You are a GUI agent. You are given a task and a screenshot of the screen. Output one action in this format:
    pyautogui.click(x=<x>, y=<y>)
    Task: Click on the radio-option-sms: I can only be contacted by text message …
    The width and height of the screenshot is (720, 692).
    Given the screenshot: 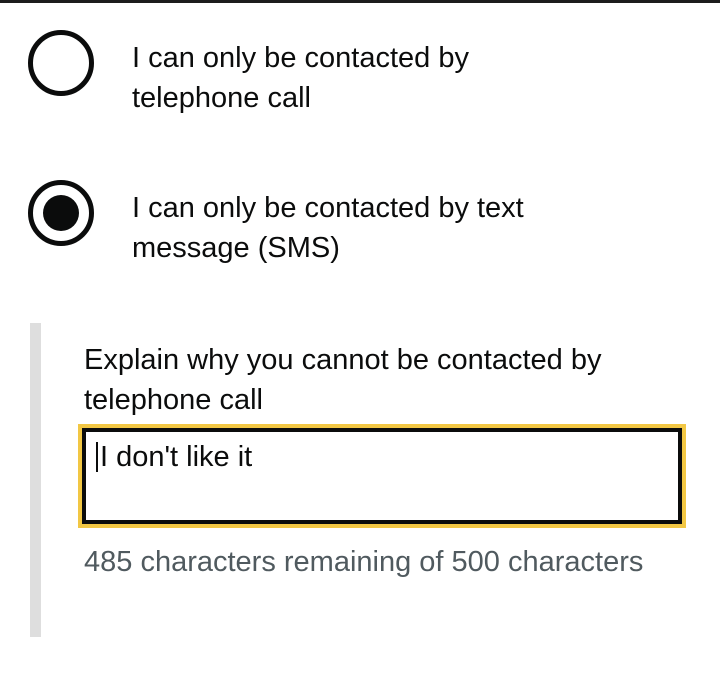 What is the action you would take?
    pyautogui.click(x=358, y=224)
    